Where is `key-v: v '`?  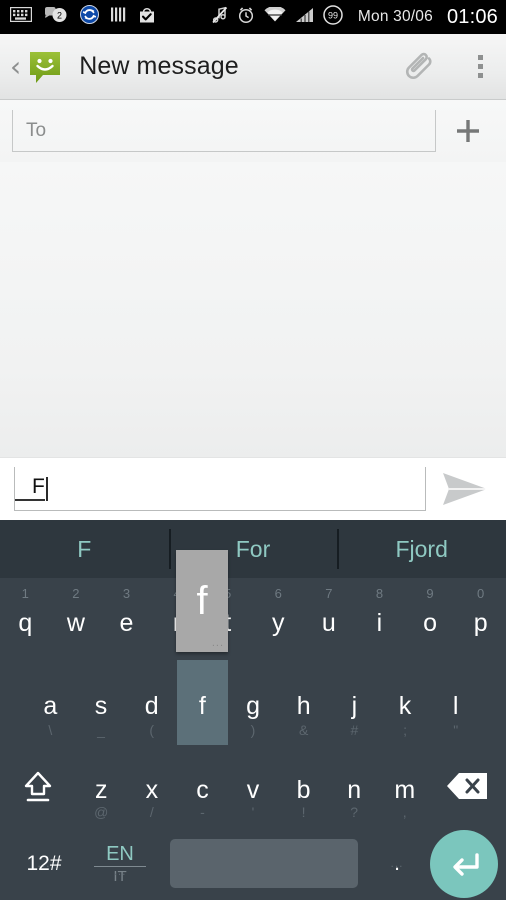
key-v: v ' is located at coordinates (253, 786).